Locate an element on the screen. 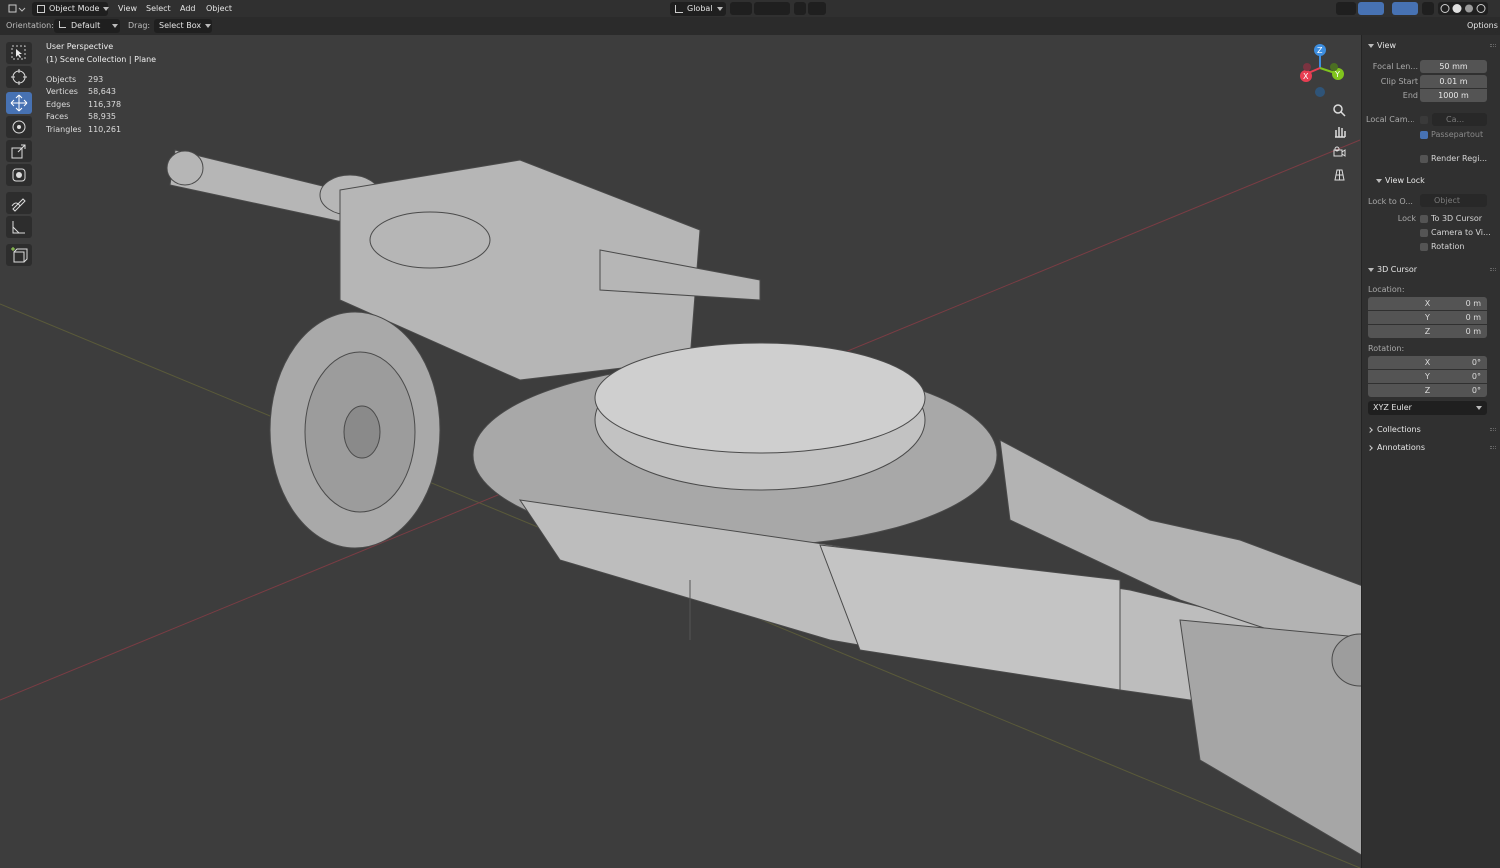 The height and width of the screenshot is (868, 1500). cursor-location-y-field: Y 0 m is located at coordinates (1427, 317).